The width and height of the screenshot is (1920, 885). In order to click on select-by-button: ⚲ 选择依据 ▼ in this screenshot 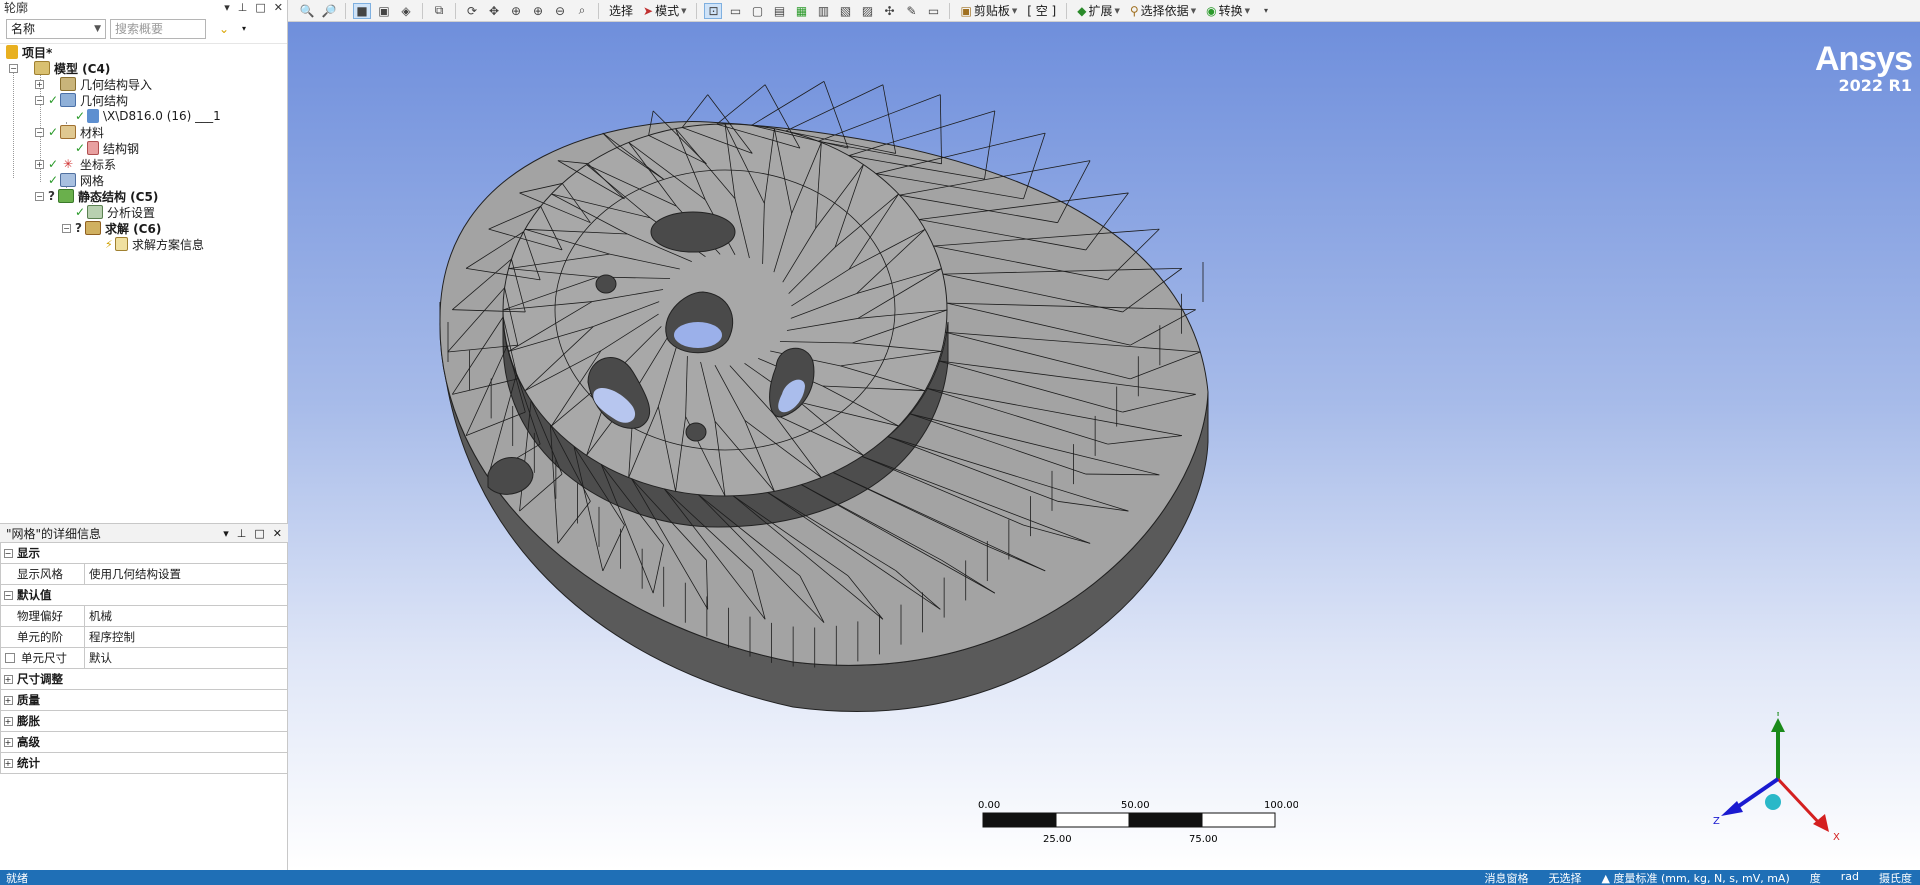, I will do `click(1163, 10)`.